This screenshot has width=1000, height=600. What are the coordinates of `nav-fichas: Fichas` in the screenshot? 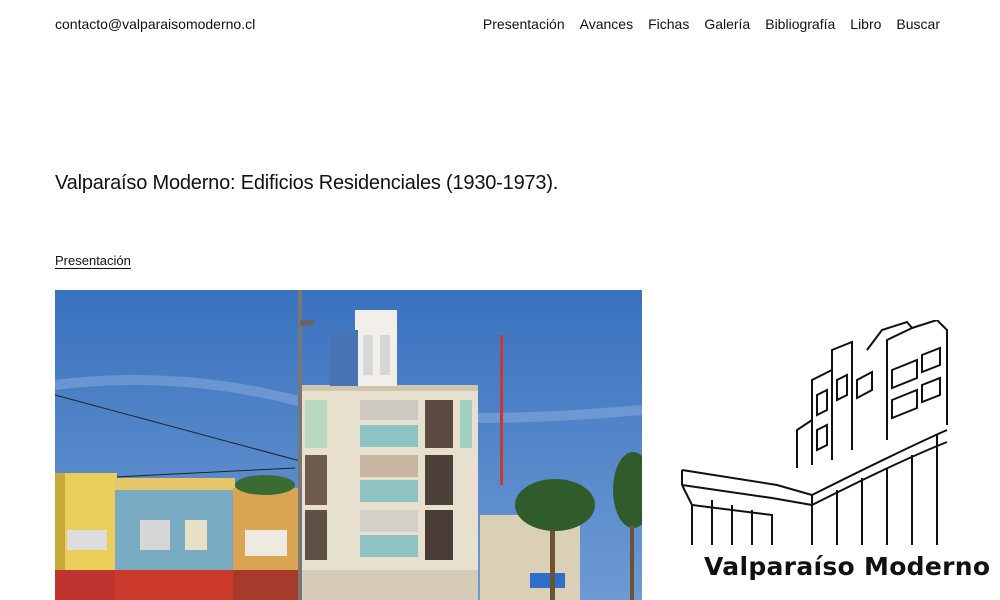 It's located at (668, 24).